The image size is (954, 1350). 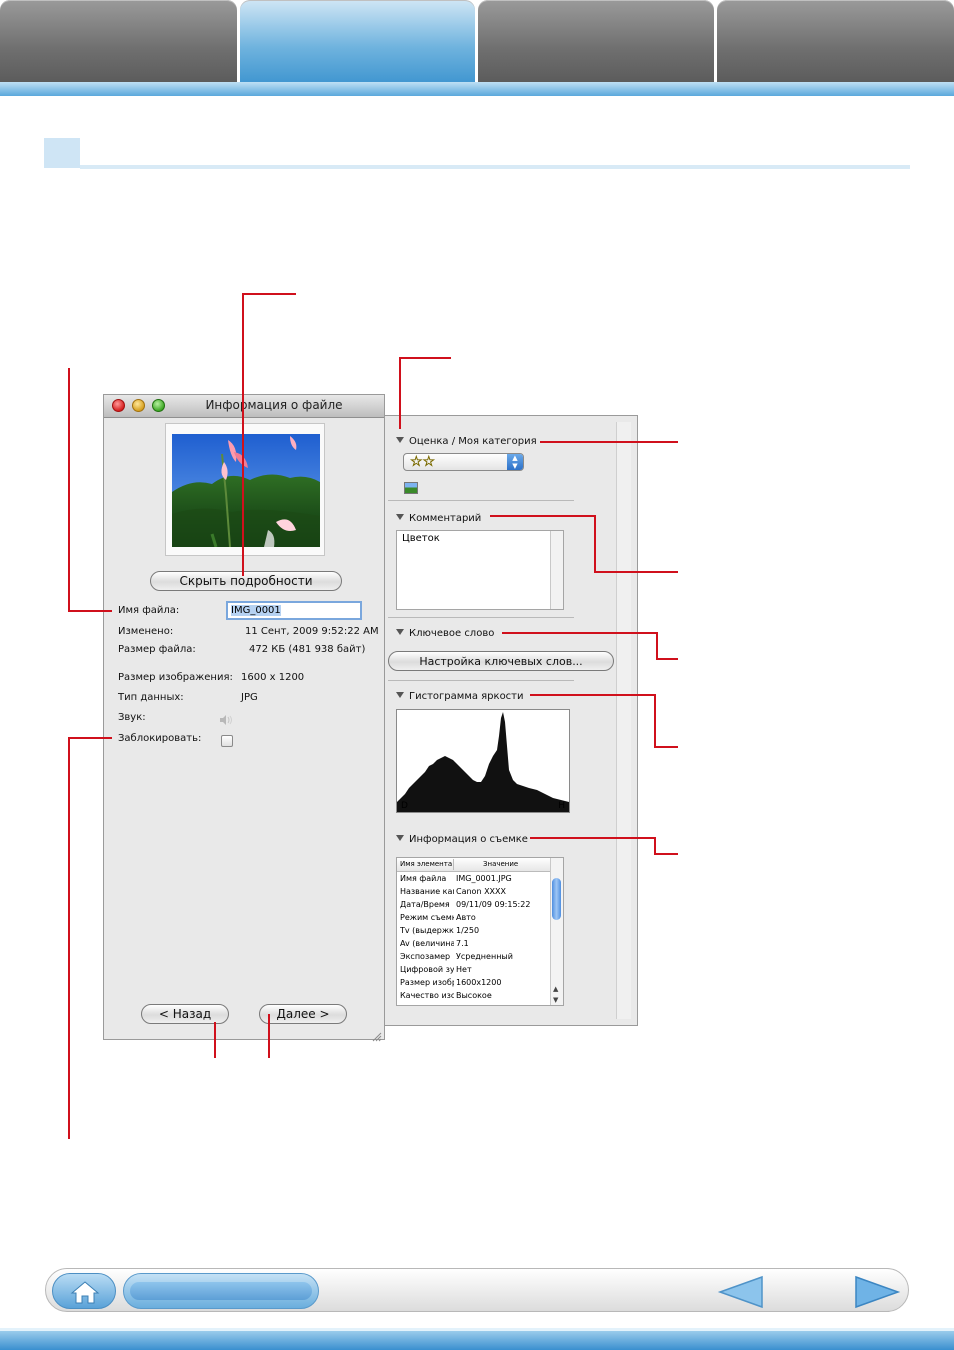 I want to click on row-item-value: Авто, so click(x=466, y=917).